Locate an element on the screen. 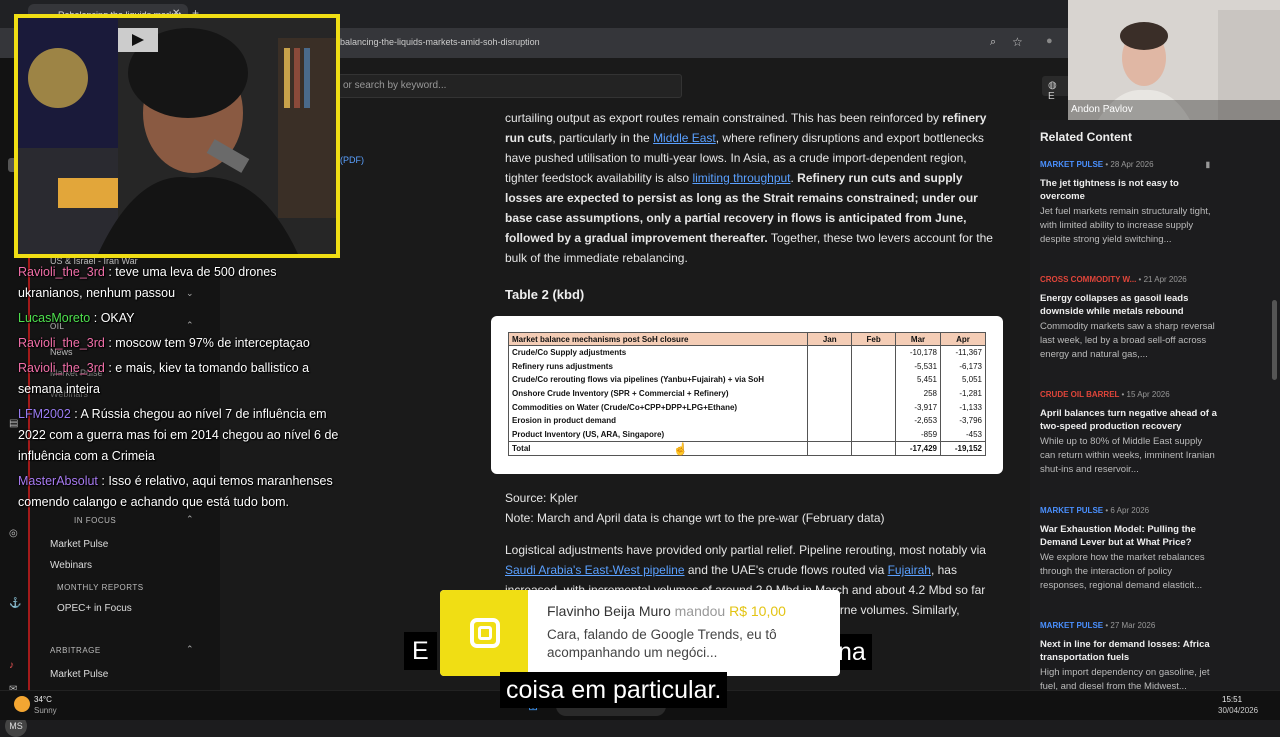  card-category: CRUDE OIL BARREL is located at coordinates (1079, 394).